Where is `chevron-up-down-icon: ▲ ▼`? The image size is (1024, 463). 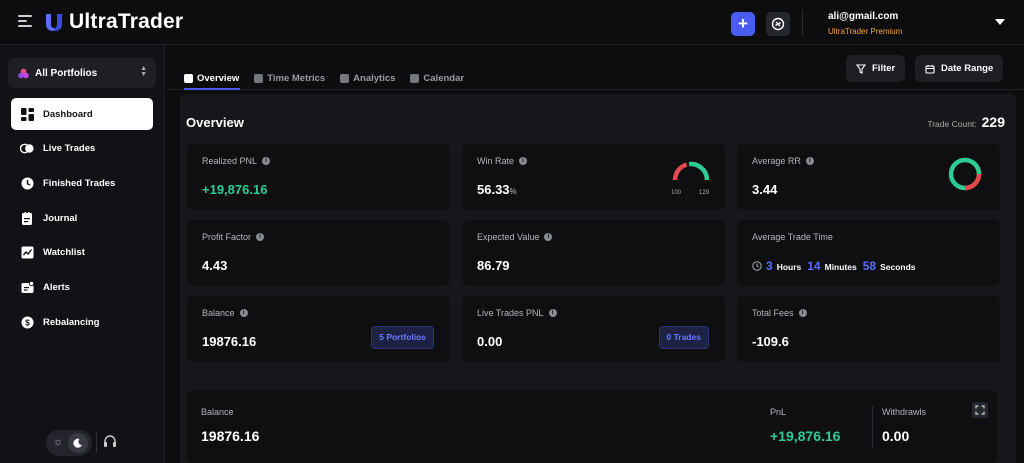 chevron-up-down-icon: ▲ ▼ is located at coordinates (143, 71).